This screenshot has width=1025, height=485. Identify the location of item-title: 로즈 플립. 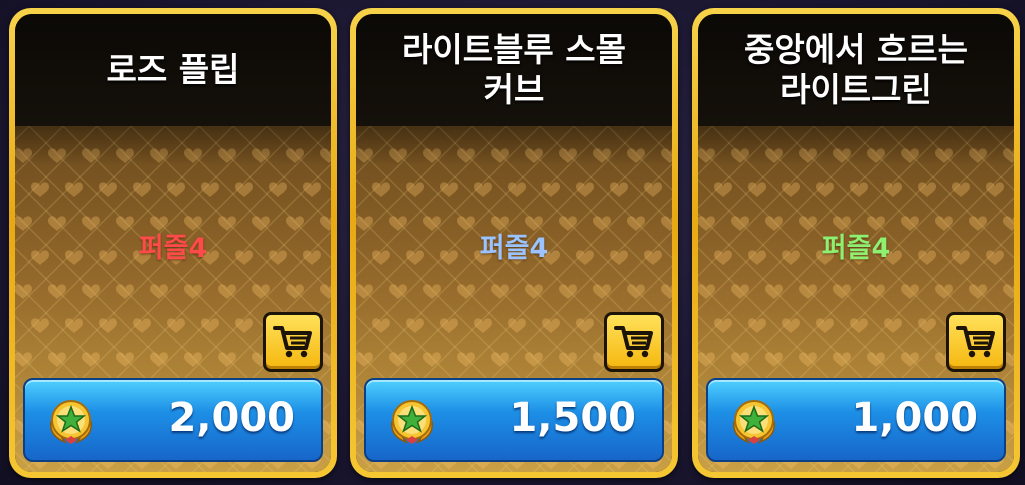
(173, 69).